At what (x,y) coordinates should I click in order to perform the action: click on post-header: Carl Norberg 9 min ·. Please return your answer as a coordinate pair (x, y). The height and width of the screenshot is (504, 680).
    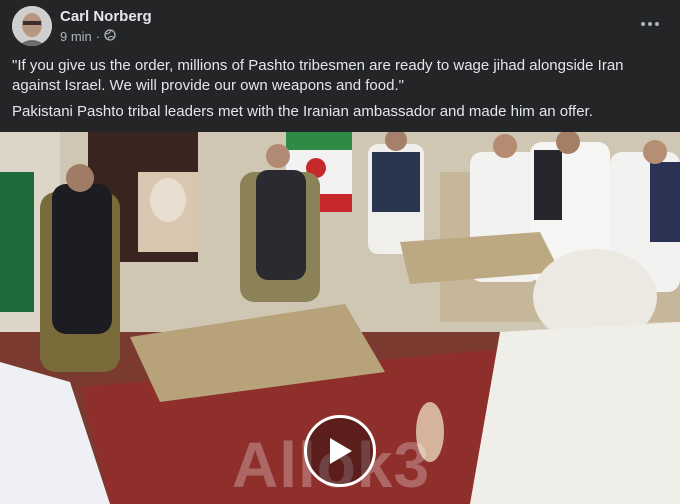
    Looking at the image, I should click on (340, 25).